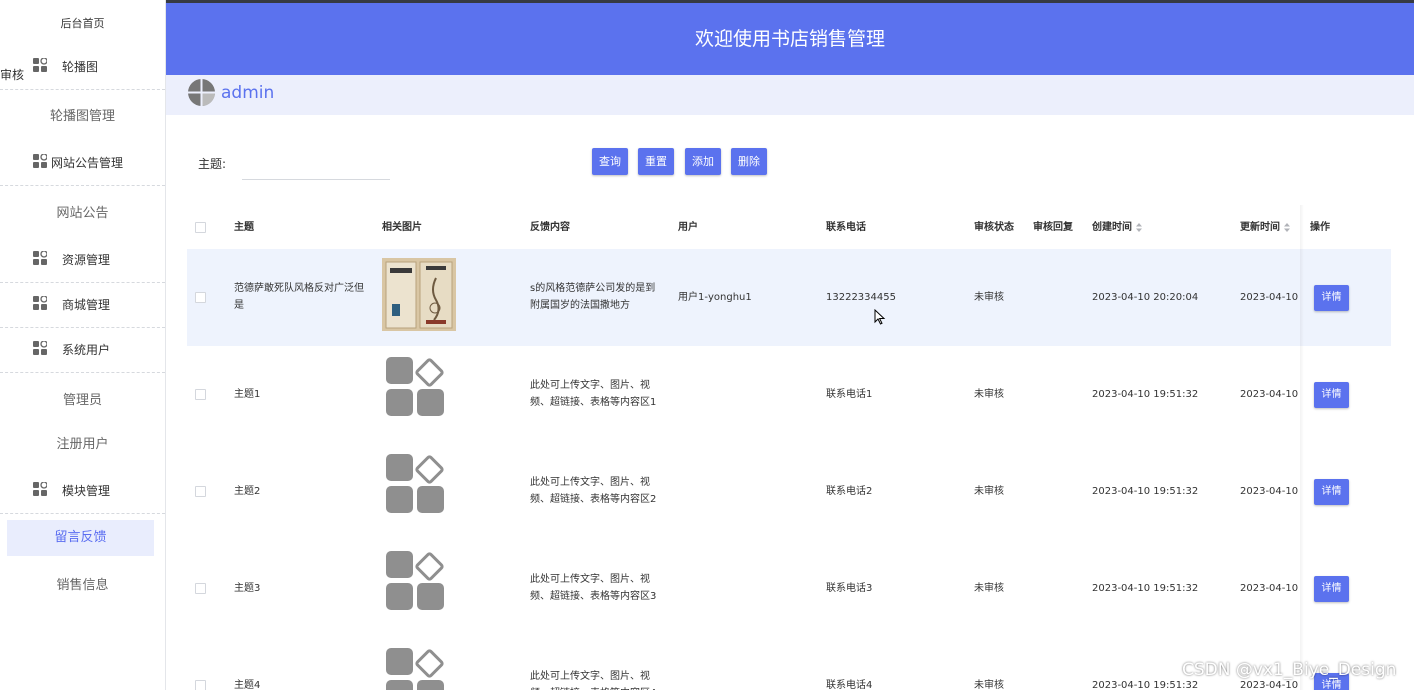  Describe the element at coordinates (849, 394) in the screenshot. I see `cell-phone: 联系电话1` at that location.